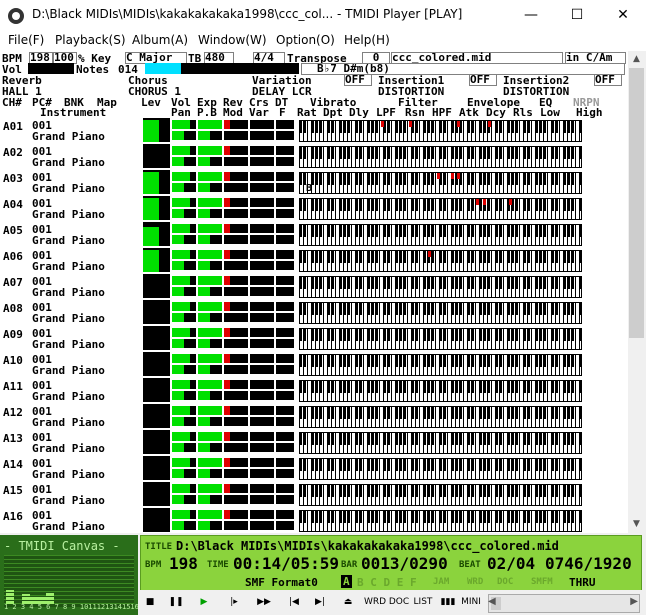 This screenshot has height=615, width=646. I want to click on level-icon: ▮▮▮, so click(448, 602).